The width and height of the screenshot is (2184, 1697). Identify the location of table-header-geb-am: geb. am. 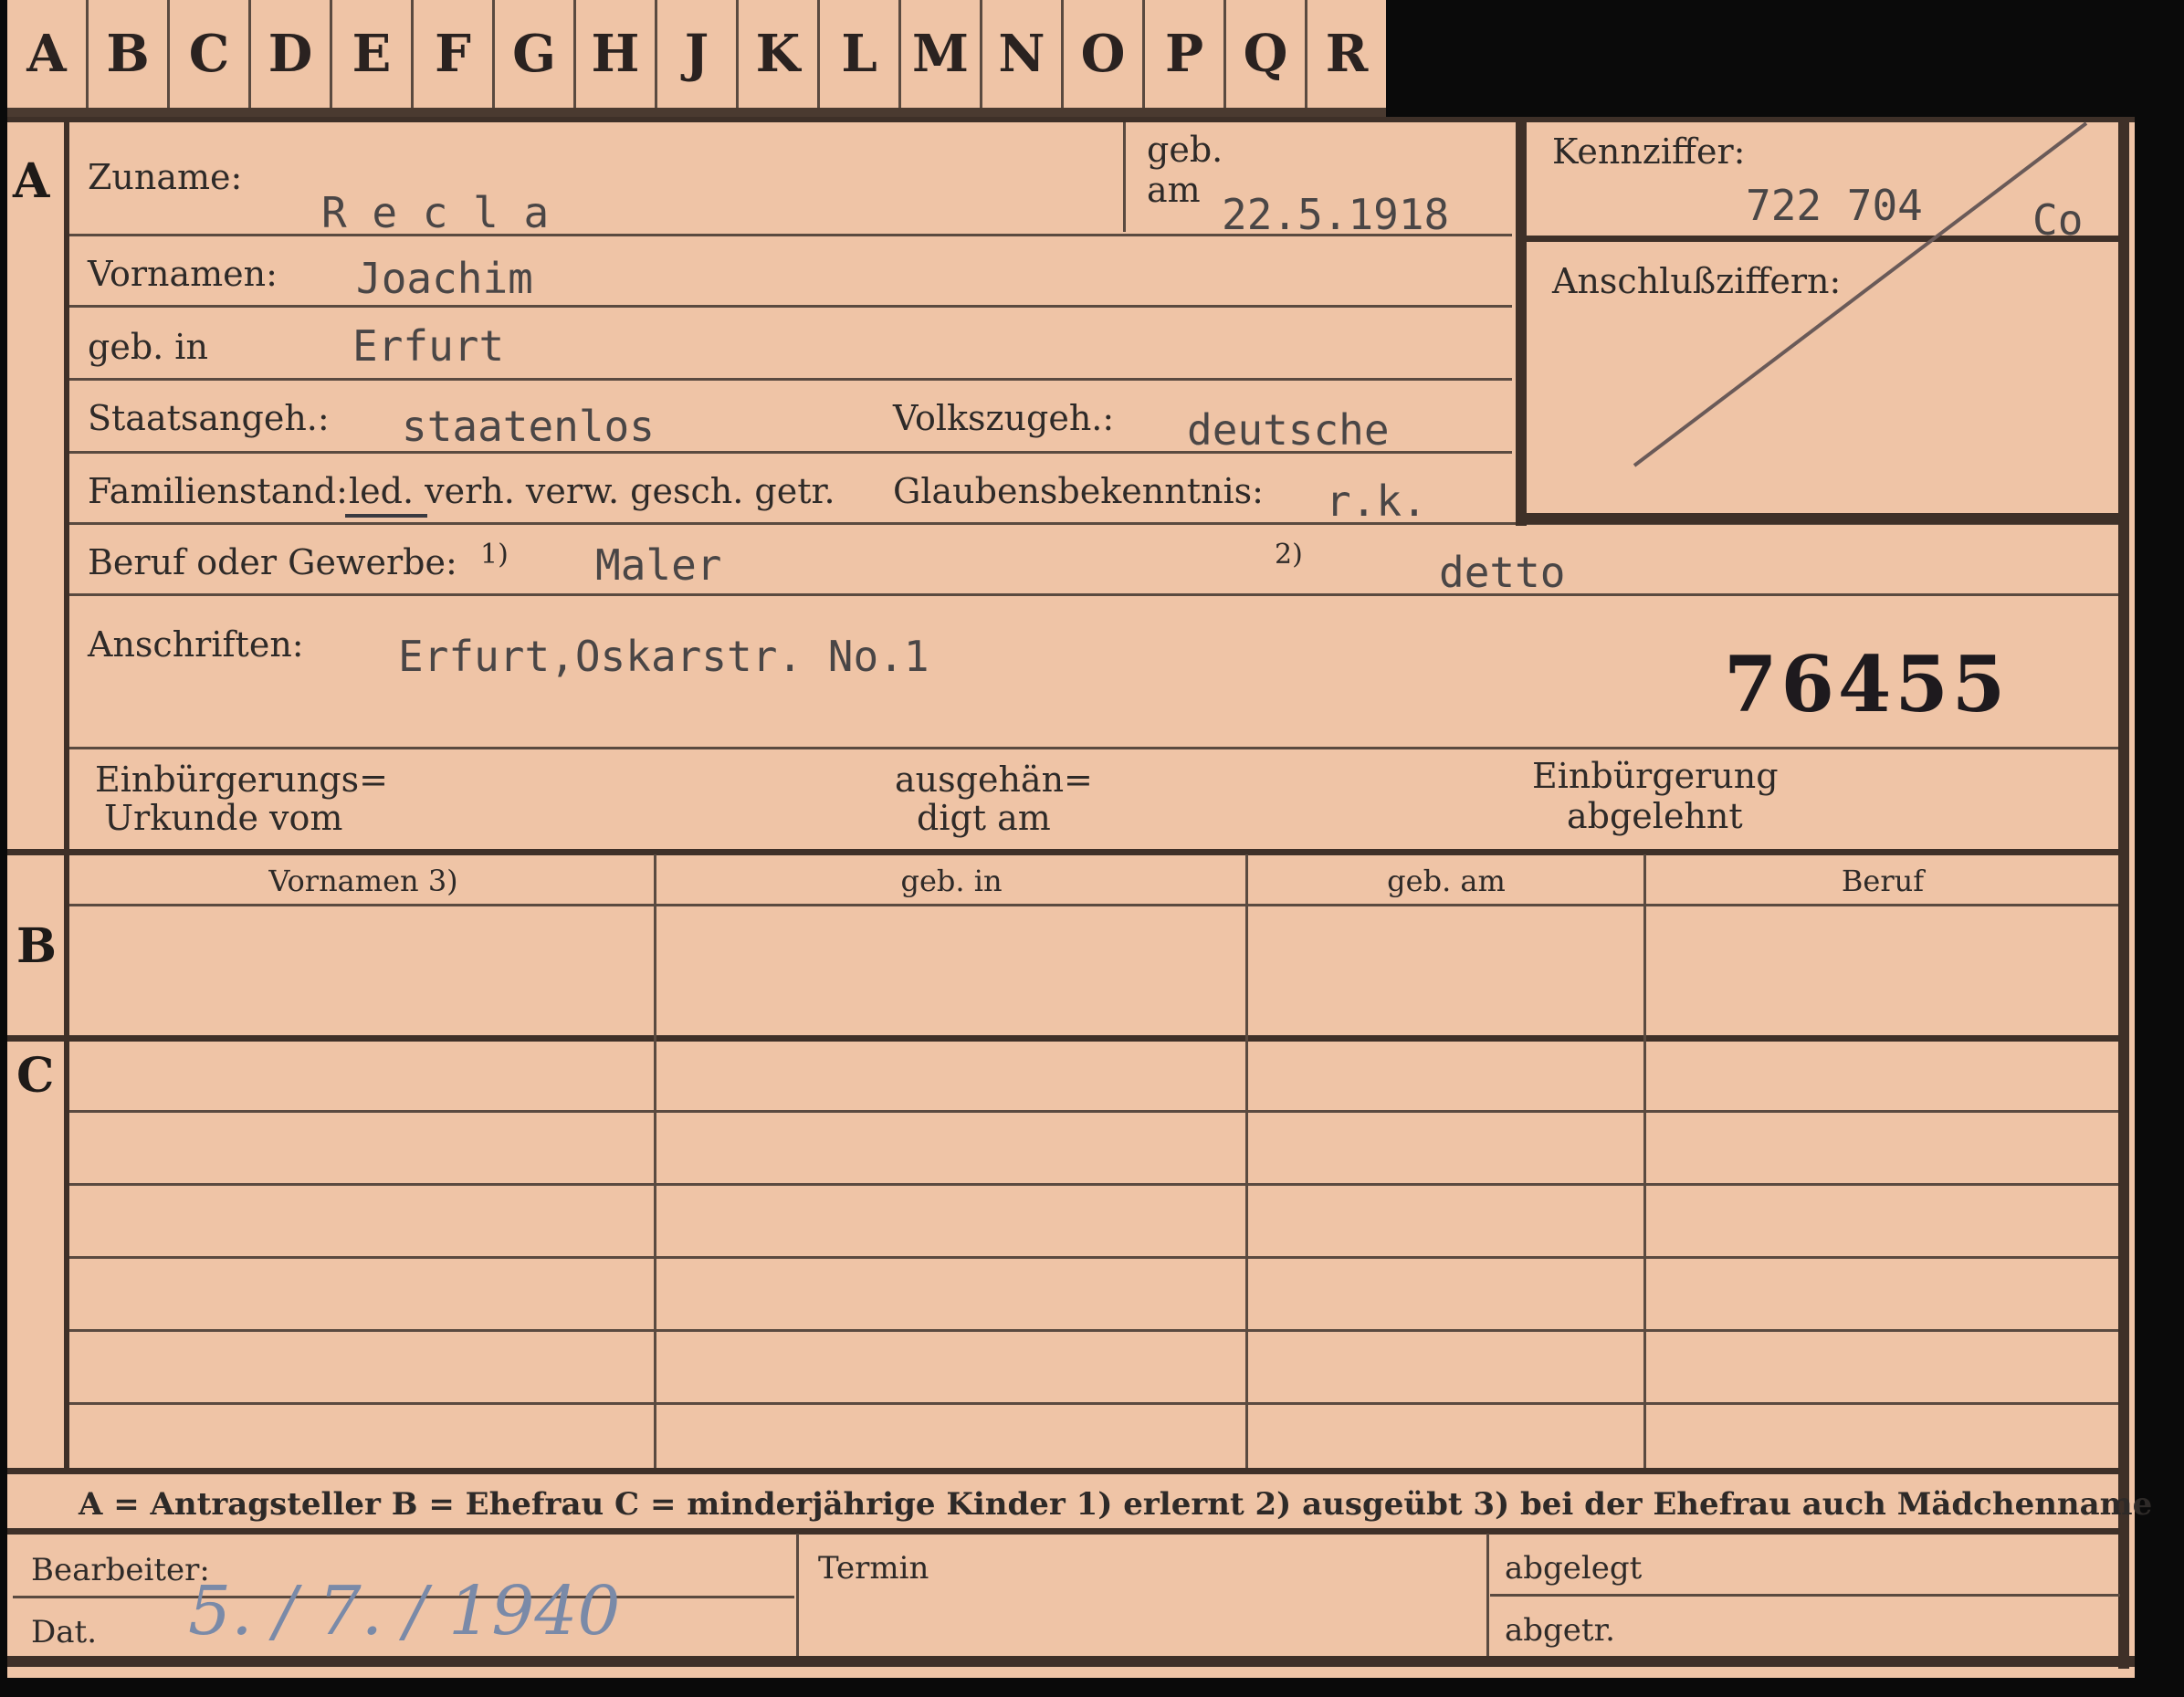
(1446, 881).